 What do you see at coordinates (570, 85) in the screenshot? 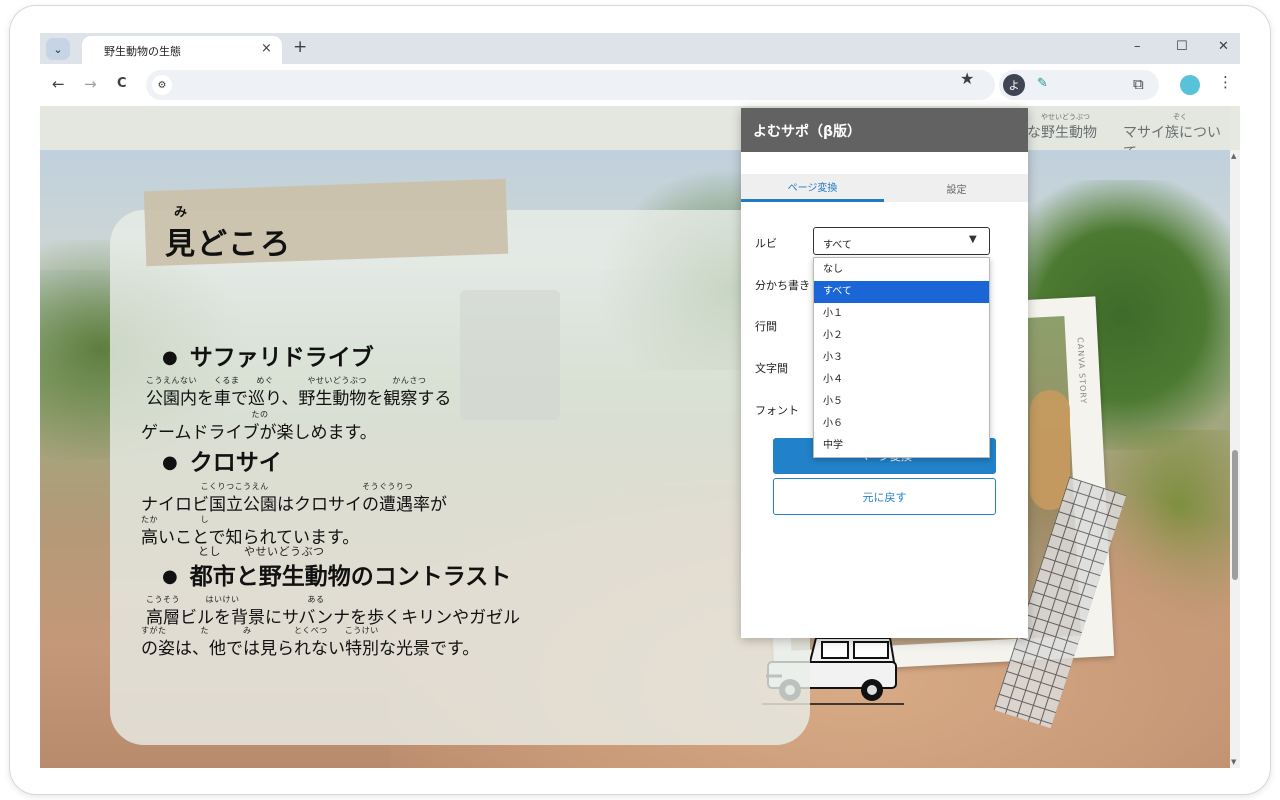
I see `address-bar: ⚙` at bounding box center [570, 85].